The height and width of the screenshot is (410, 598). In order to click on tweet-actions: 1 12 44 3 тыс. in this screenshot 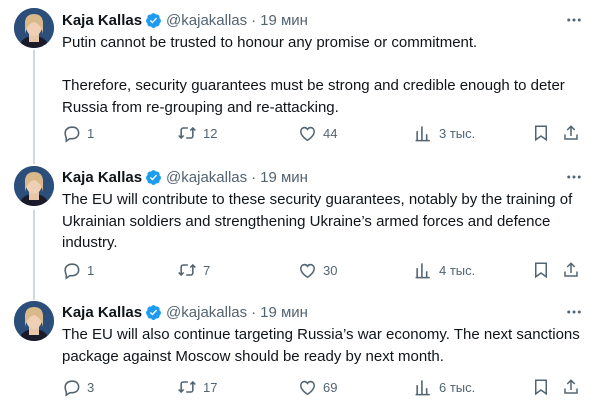, I will do `click(324, 133)`.